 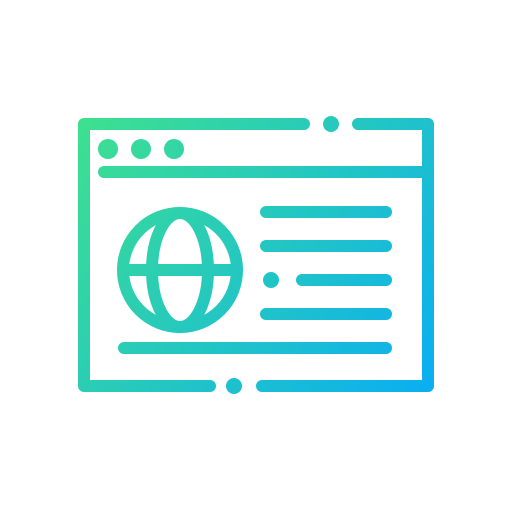 What do you see at coordinates (331, 124) in the screenshot?
I see `frame-top-dot` at bounding box center [331, 124].